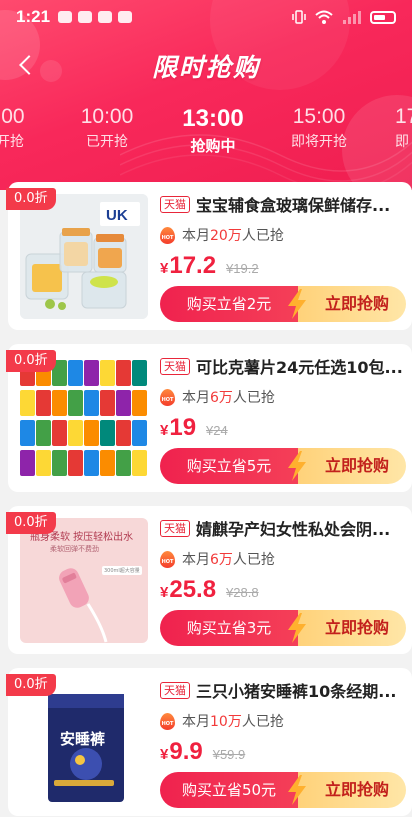 This screenshot has width=412, height=817. Describe the element at coordinates (33, 16) in the screenshot. I see `status-time: 1:21` at that location.